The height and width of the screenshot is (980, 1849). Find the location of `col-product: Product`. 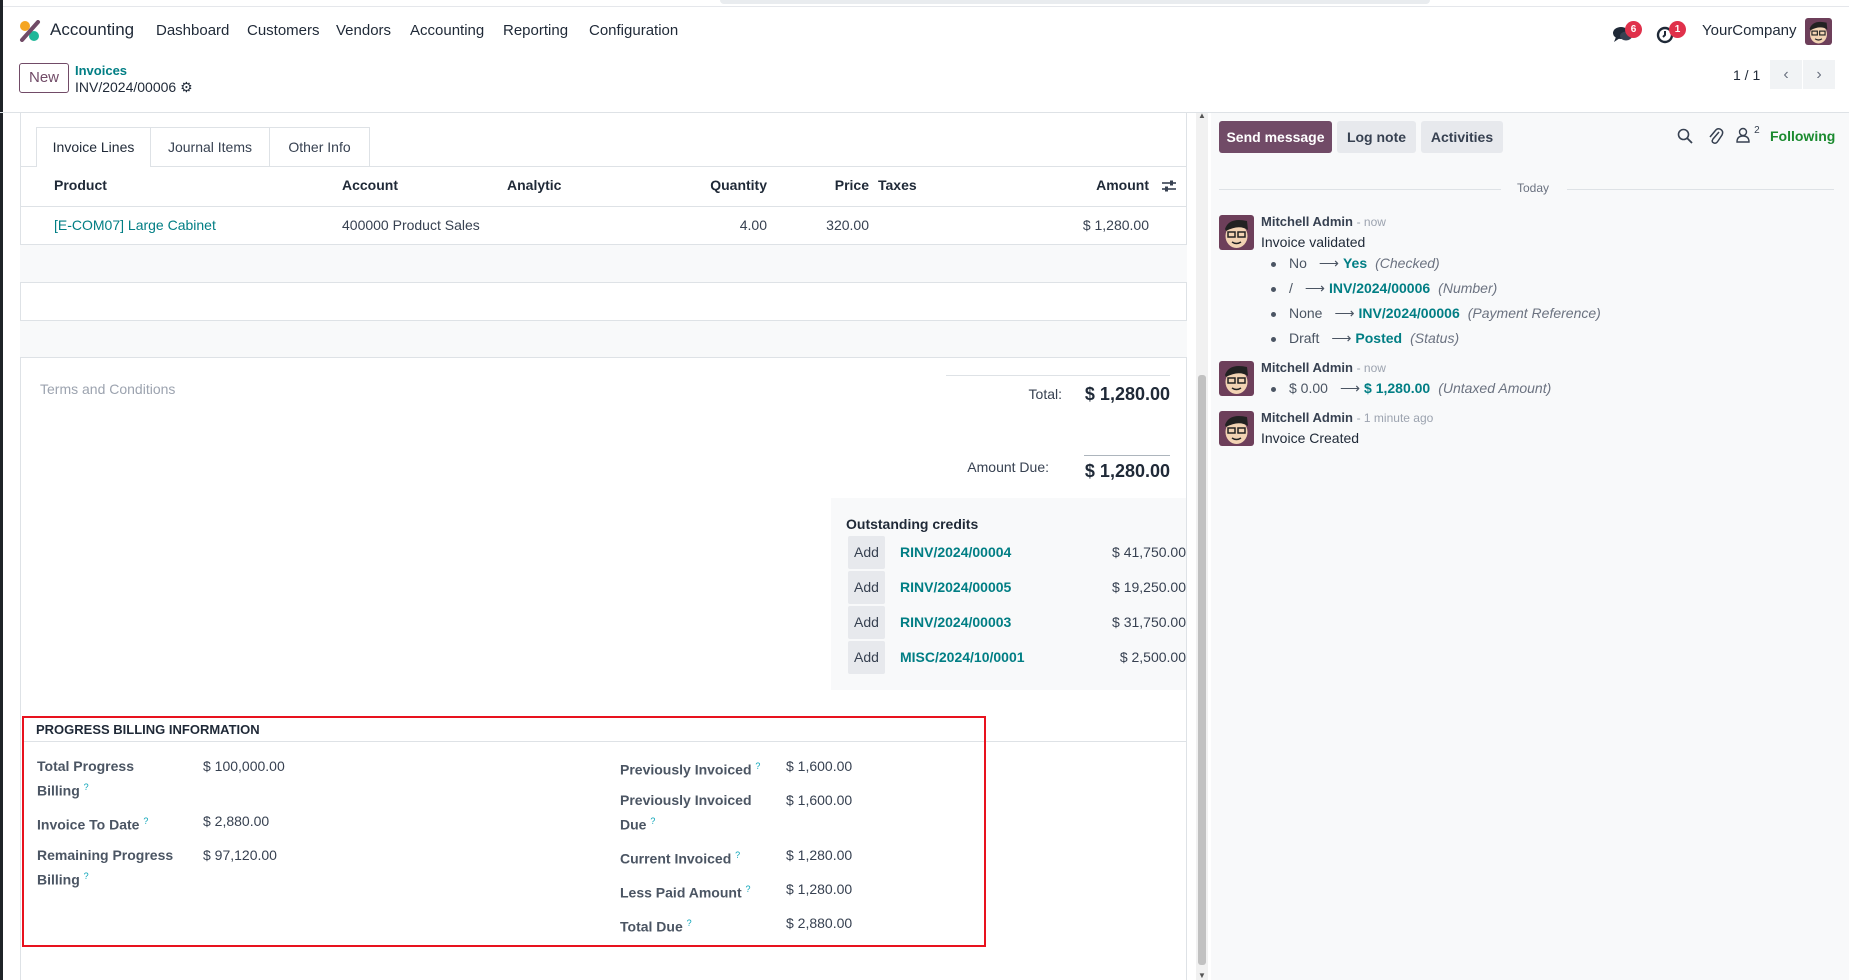

col-product: Product is located at coordinates (80, 185).